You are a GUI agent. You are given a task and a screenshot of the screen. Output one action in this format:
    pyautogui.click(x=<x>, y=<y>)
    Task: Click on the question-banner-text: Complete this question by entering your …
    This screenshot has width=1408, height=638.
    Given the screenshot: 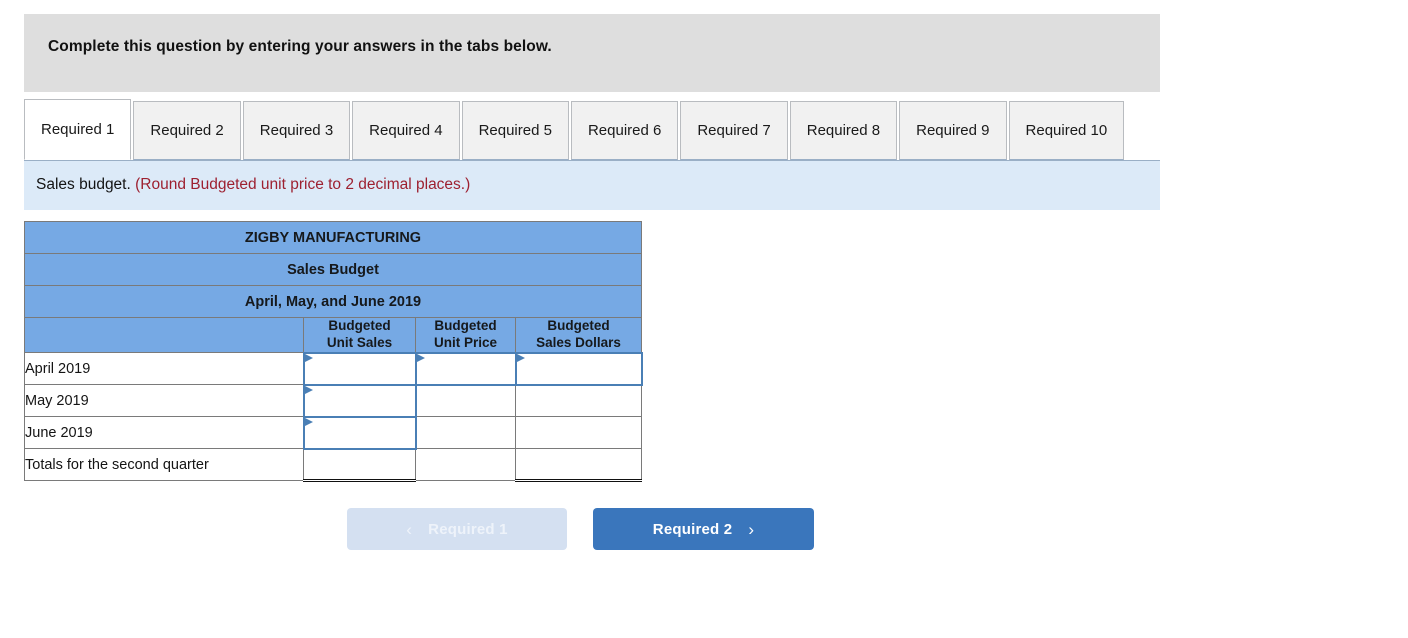 What is the action you would take?
    pyautogui.click(x=300, y=46)
    